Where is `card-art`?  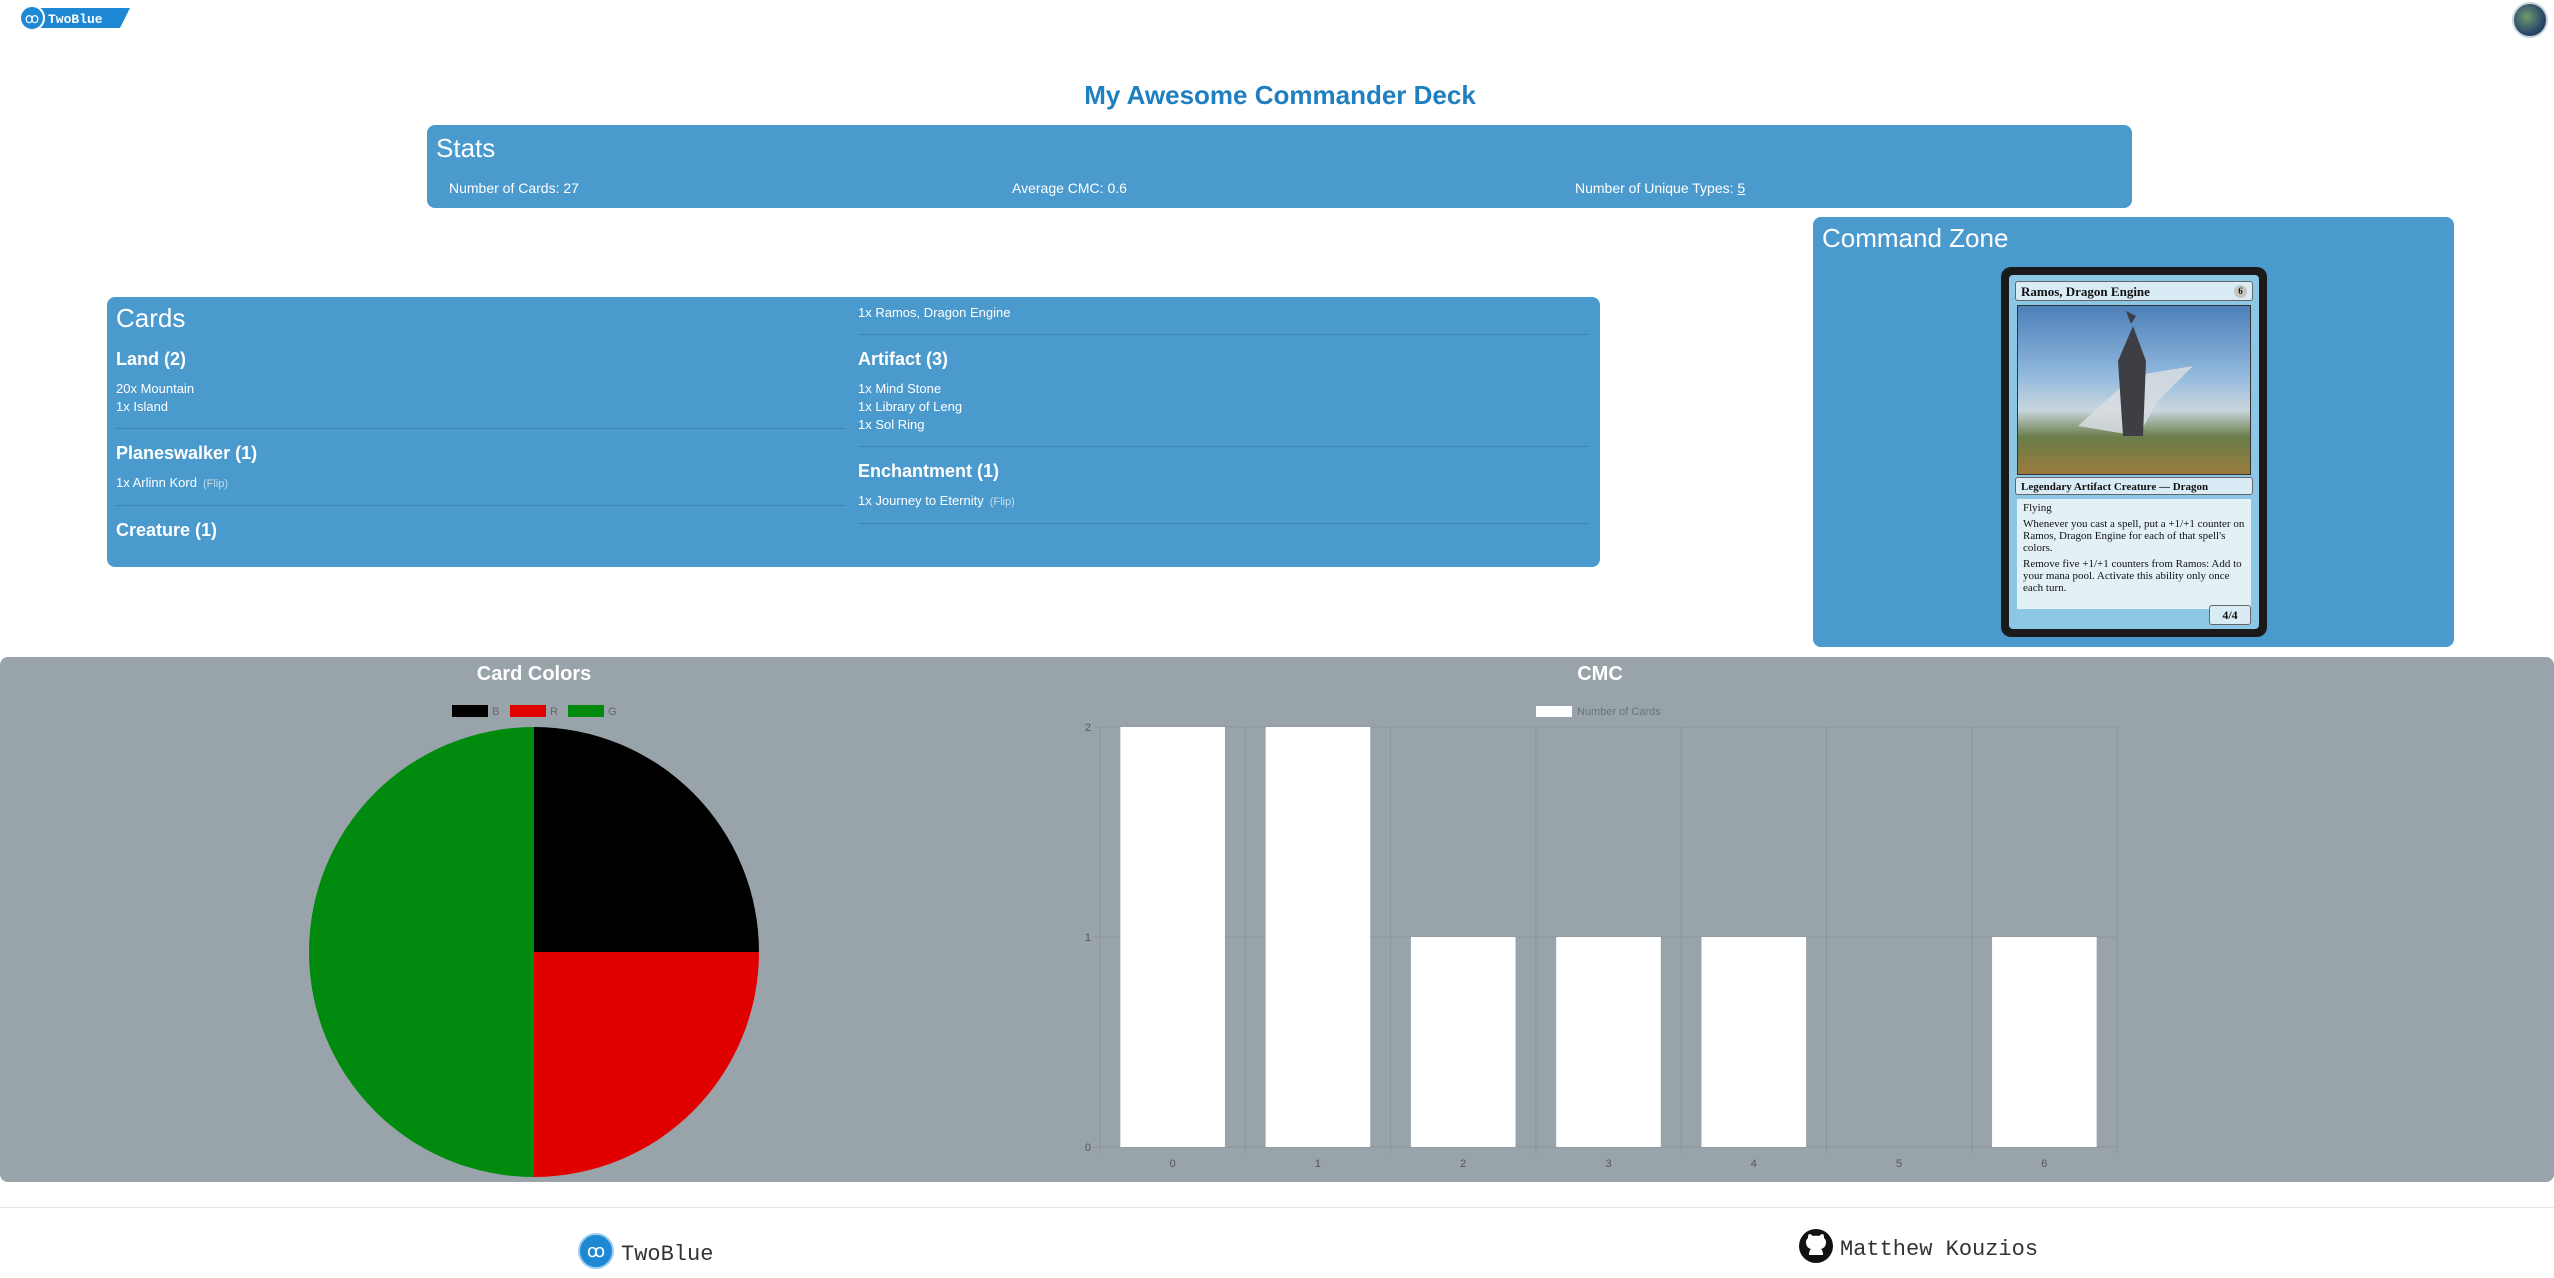
card-art is located at coordinates (2134, 390).